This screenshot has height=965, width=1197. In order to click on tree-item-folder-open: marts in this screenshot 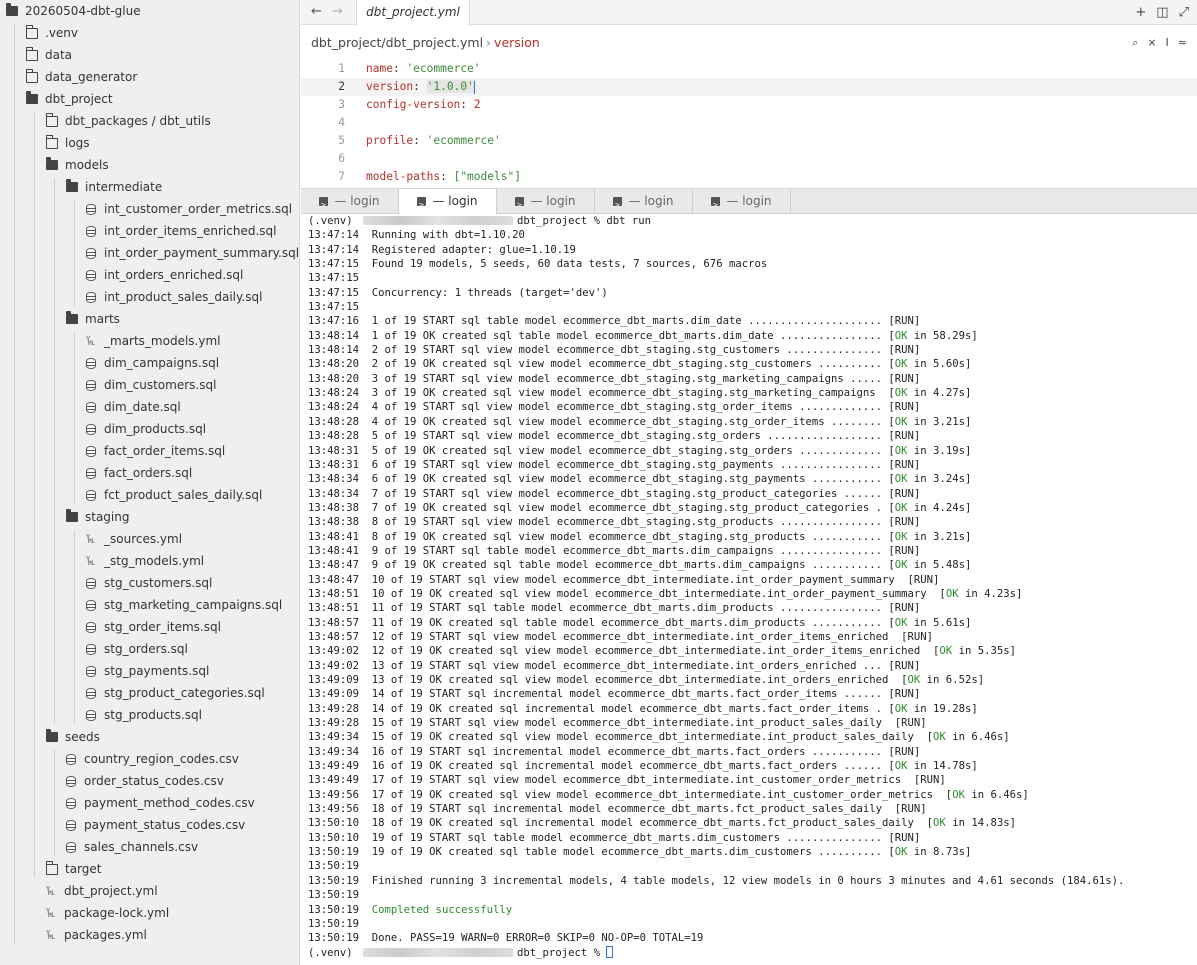, I will do `click(93, 319)`.